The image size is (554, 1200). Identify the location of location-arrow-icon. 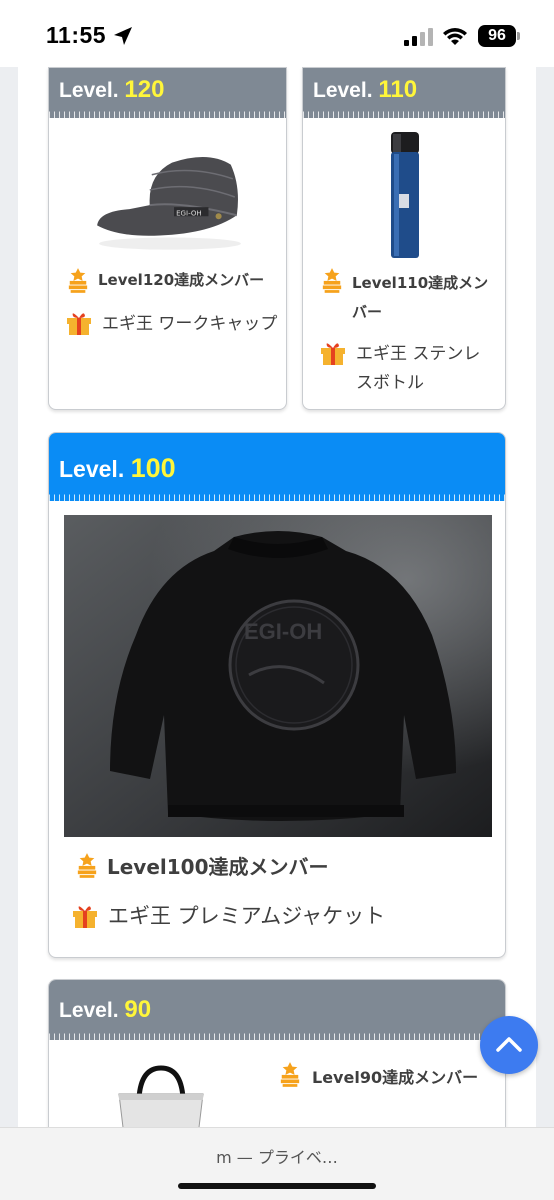
(123, 36).